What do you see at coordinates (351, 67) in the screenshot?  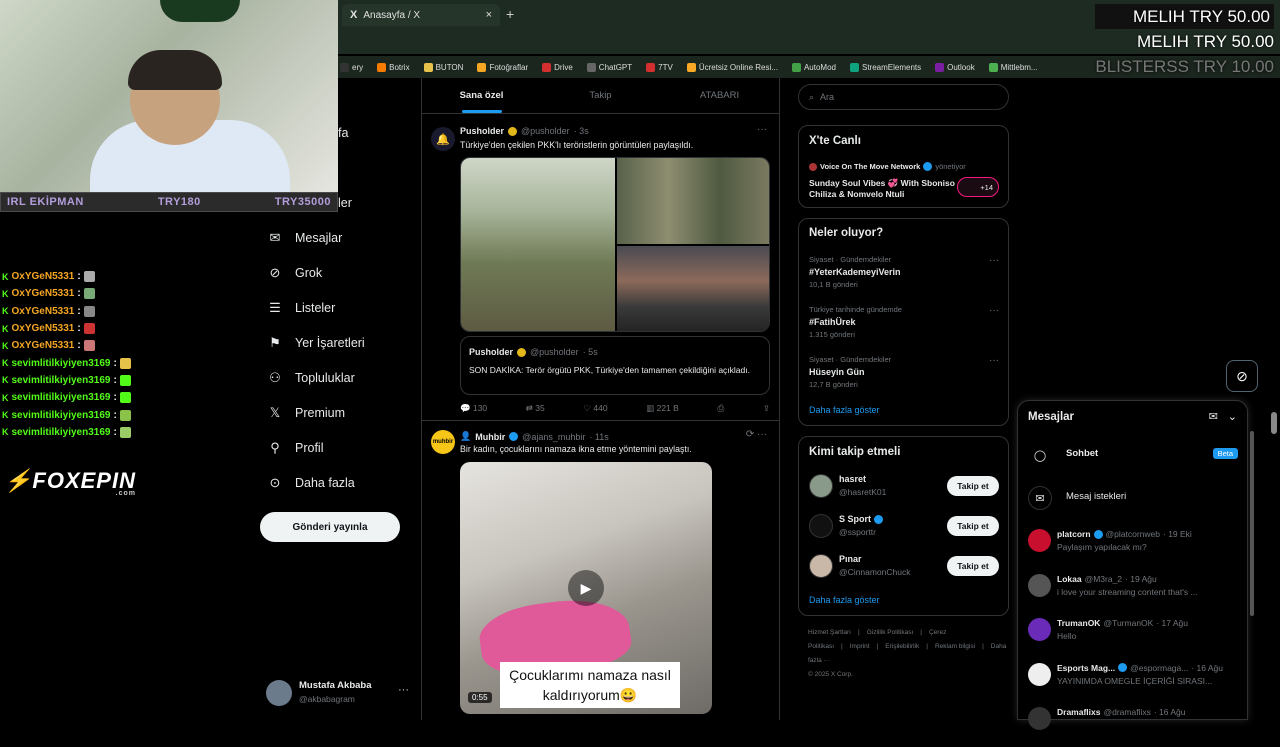 I see `bookmark-item: ery` at bounding box center [351, 67].